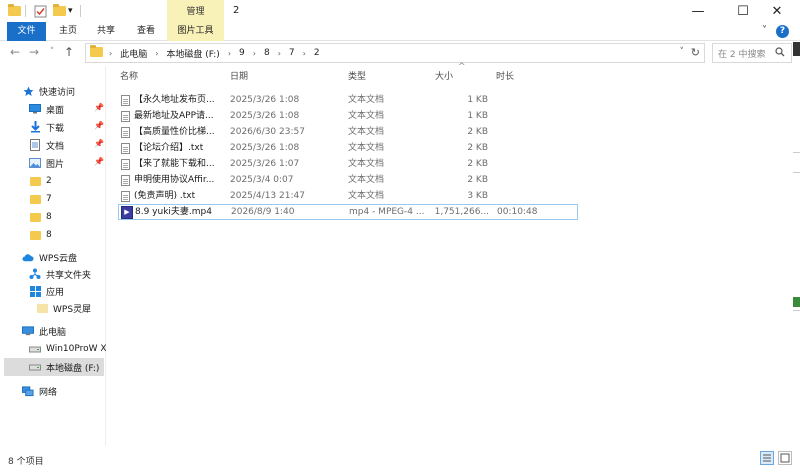 The width and height of the screenshot is (800, 472). Describe the element at coordinates (348, 149) in the screenshot. I see `file-row: 【论坛介绍】.txt 2025/3/26 1:08 文本文档 2 KB` at that location.